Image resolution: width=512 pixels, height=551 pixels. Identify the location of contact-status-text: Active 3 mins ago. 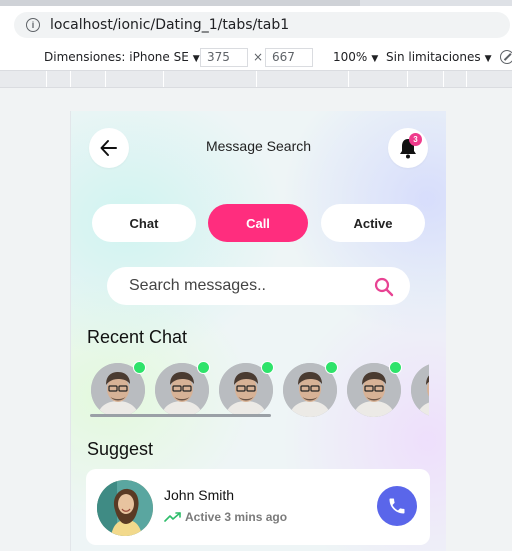
(236, 517).